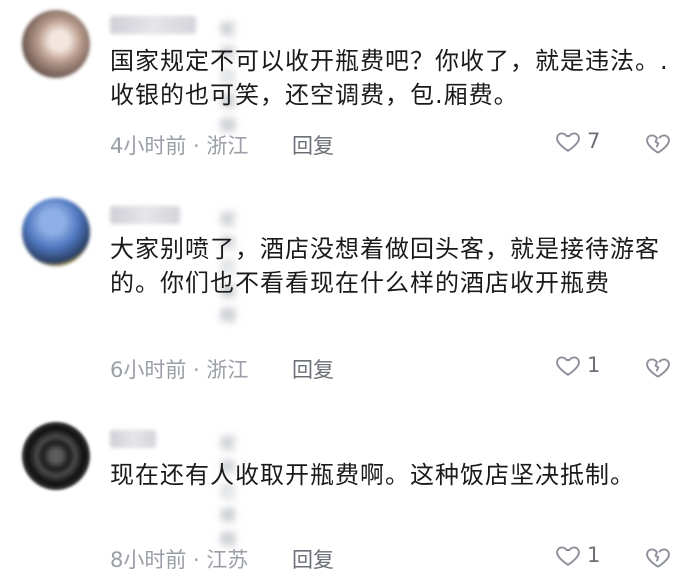 The height and width of the screenshot is (582, 700). I want to click on like-button: 7, so click(577, 141).